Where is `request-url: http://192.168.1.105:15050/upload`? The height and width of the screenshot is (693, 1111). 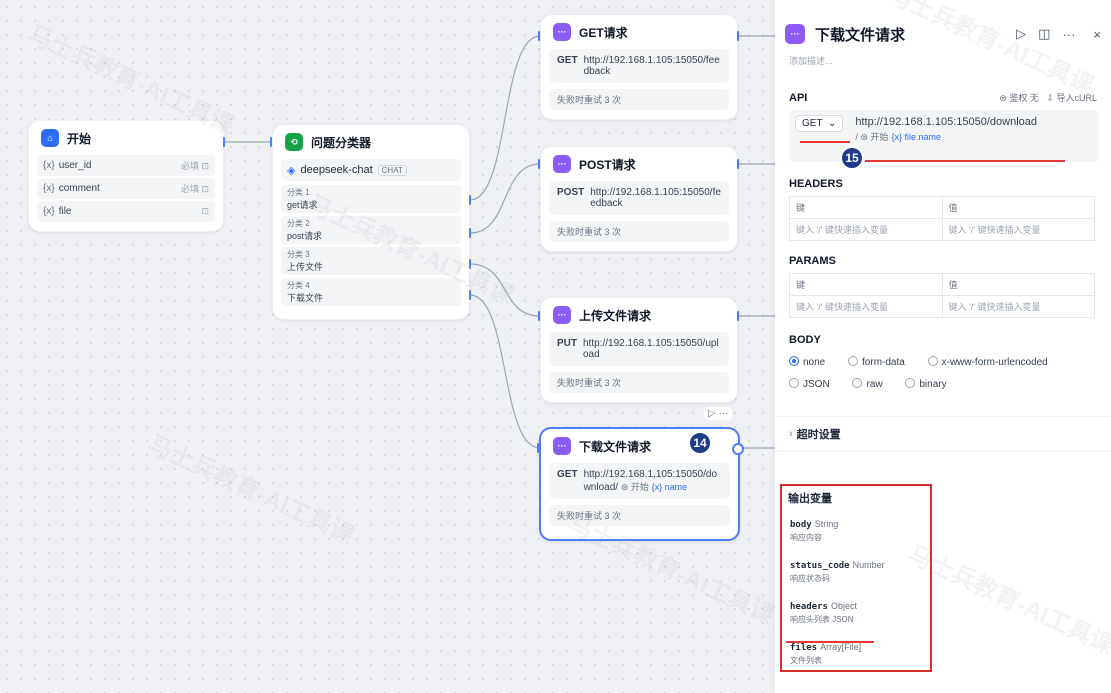
request-url: http://192.168.1.105:15050/upload is located at coordinates (651, 349).